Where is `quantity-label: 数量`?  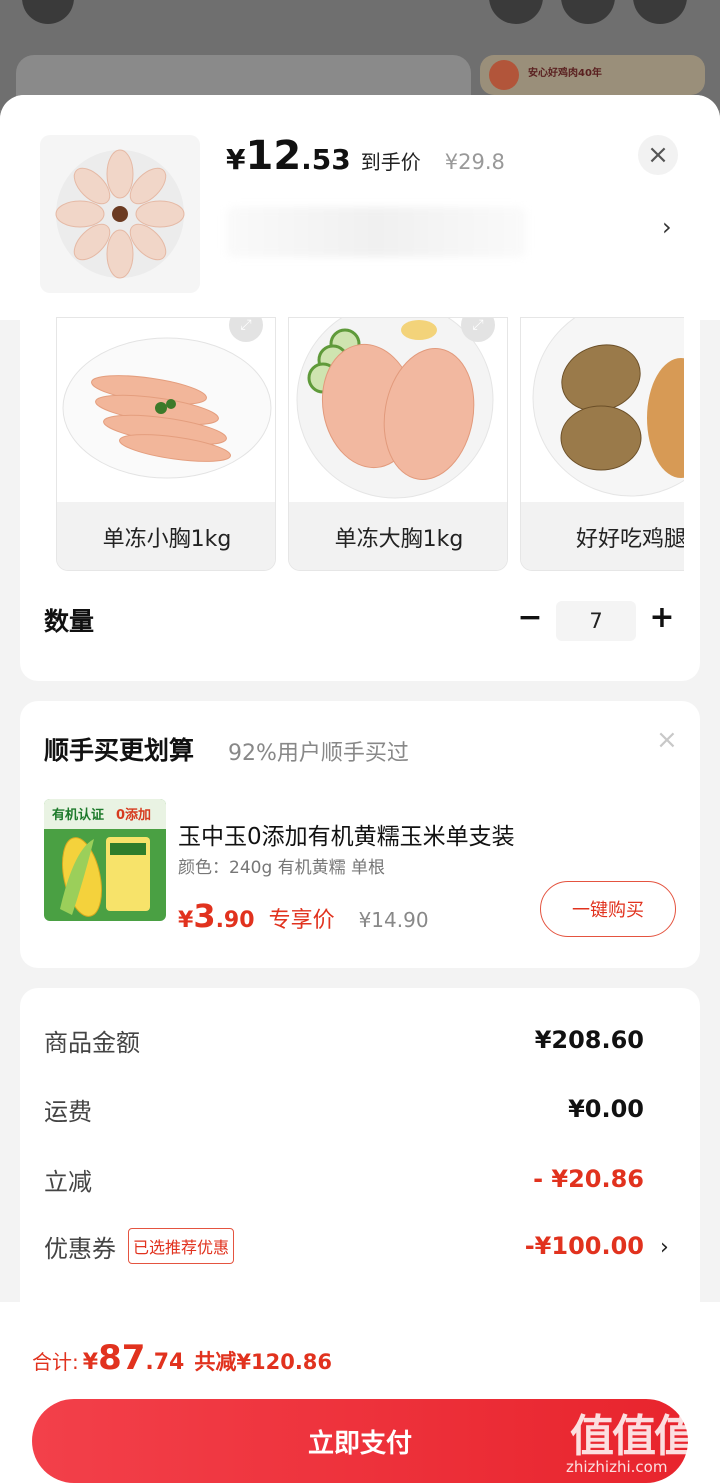 quantity-label: 数量 is located at coordinates (69, 621).